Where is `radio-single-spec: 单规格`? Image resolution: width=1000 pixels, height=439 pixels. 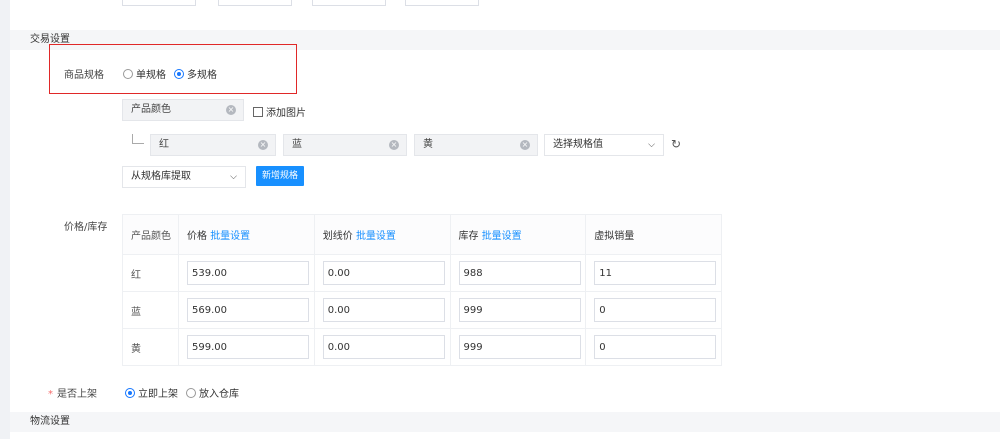 radio-single-spec: 单规格 is located at coordinates (144, 73).